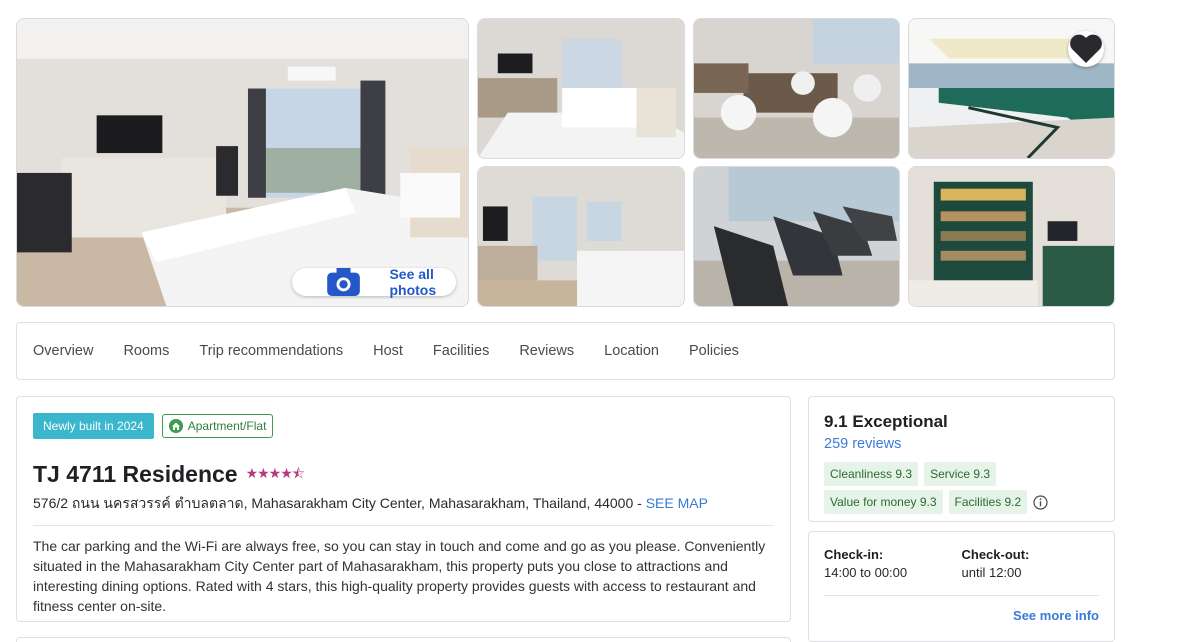 This screenshot has width=1185, height=642. Describe the element at coordinates (961, 615) in the screenshot. I see `see-more-info-link: See more info` at that location.